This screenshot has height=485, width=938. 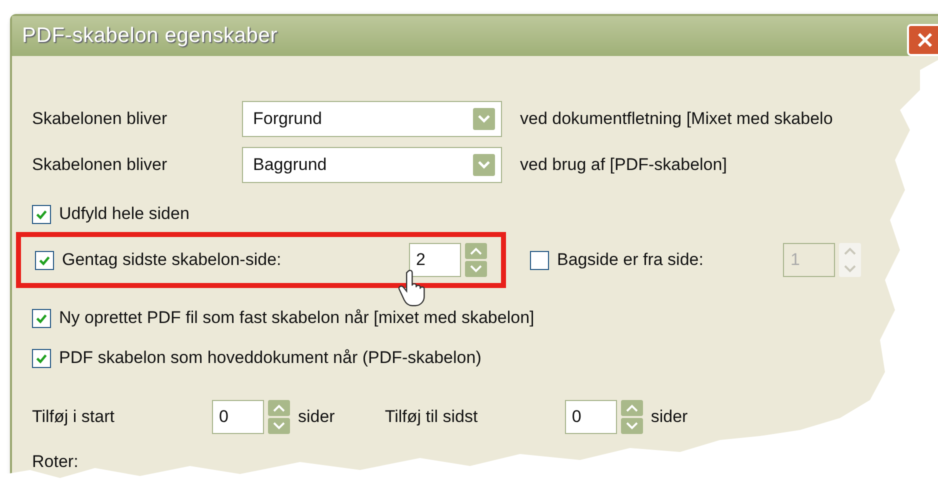 I want to click on number-field: 2, so click(x=435, y=260).